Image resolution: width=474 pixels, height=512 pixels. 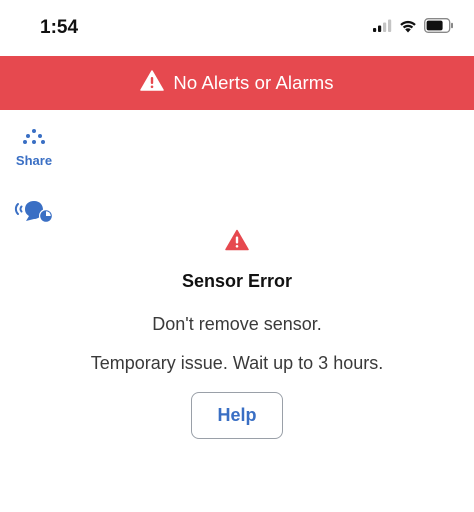 What do you see at coordinates (253, 82) in the screenshot?
I see `alert-banner-text: No Alerts or Alarms` at bounding box center [253, 82].